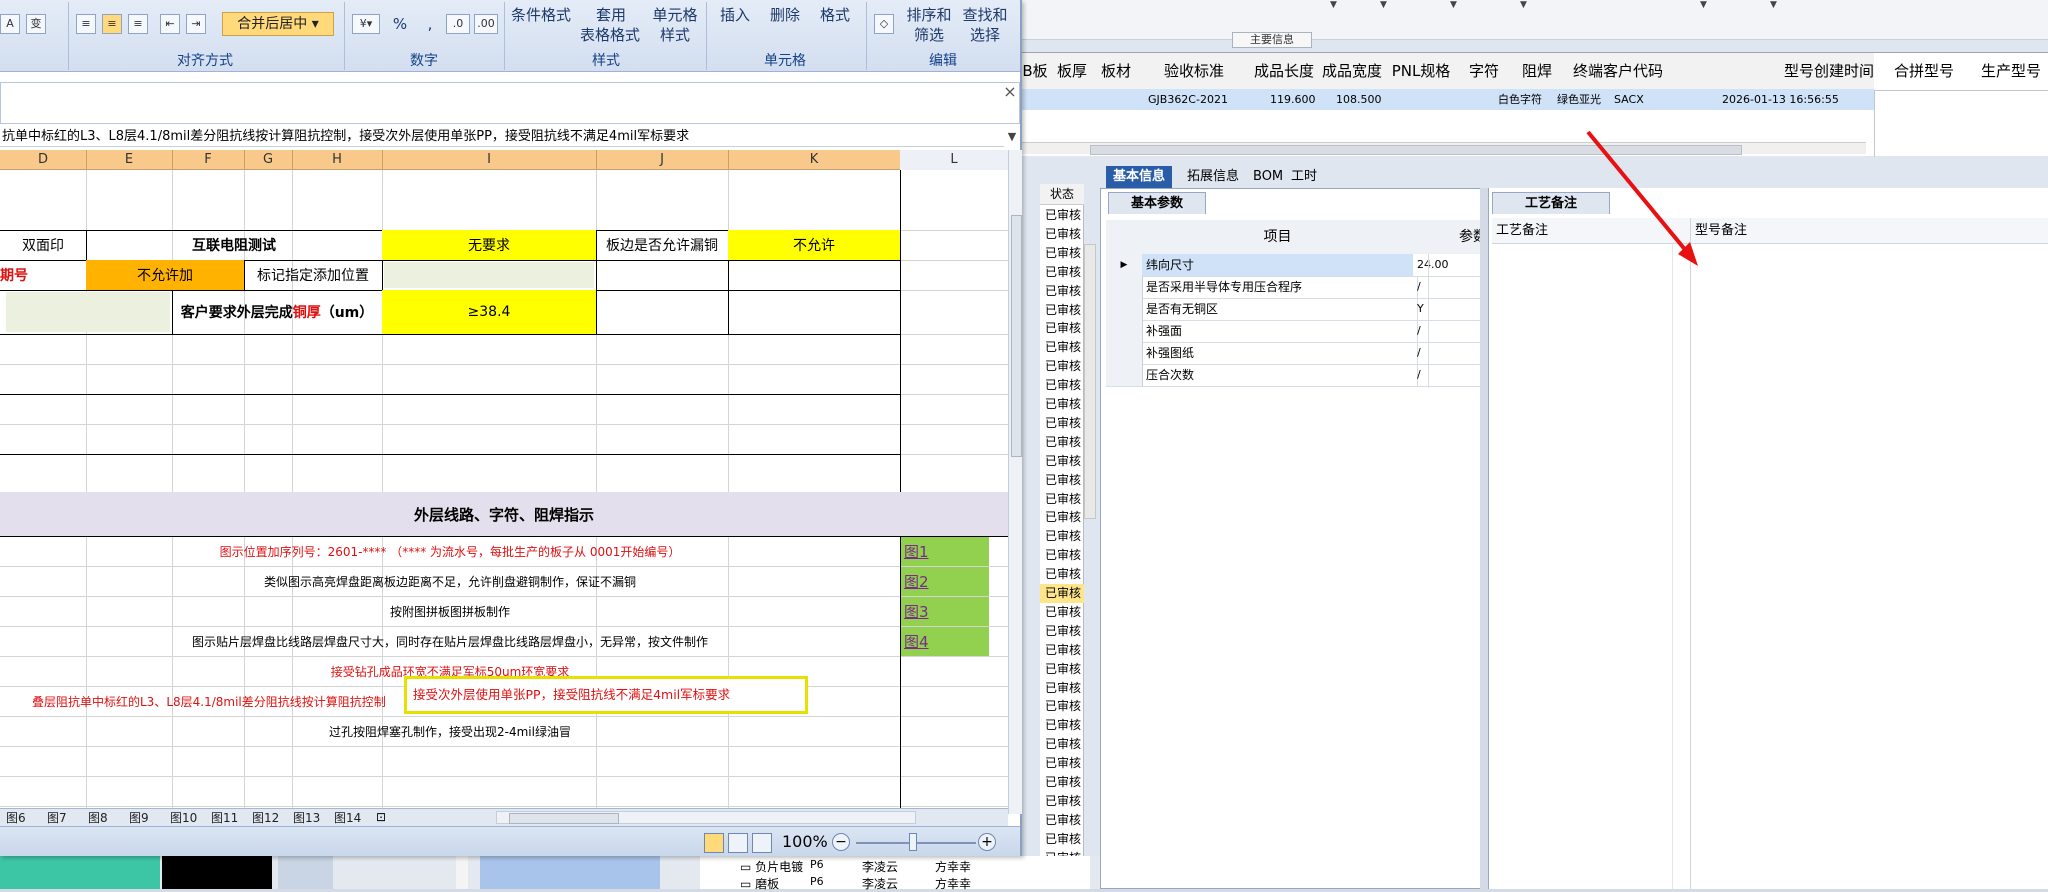 This screenshot has width=2048, height=892. I want to click on align-center-icon: ≡, so click(112, 24).